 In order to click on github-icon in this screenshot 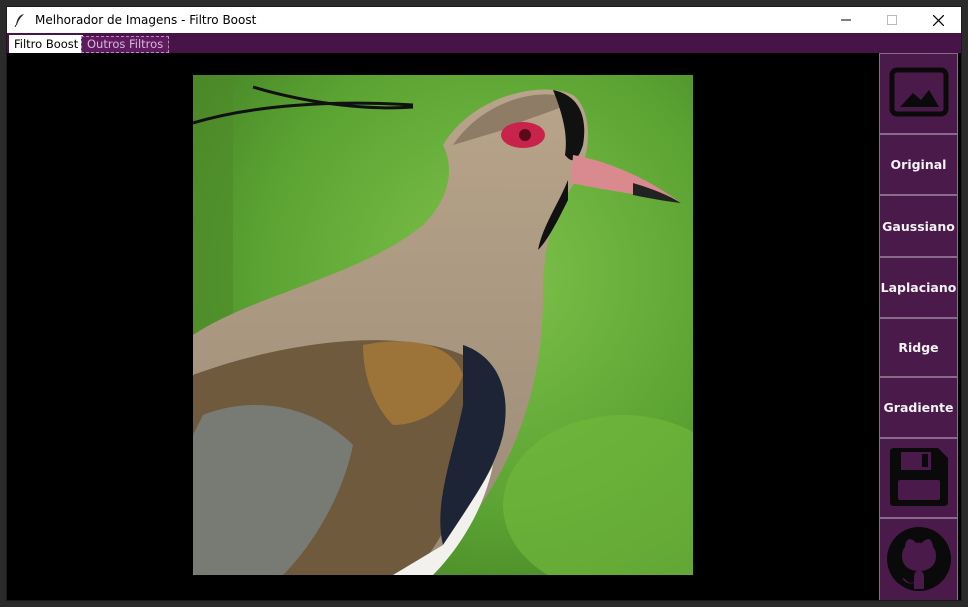, I will do `click(919, 560)`.